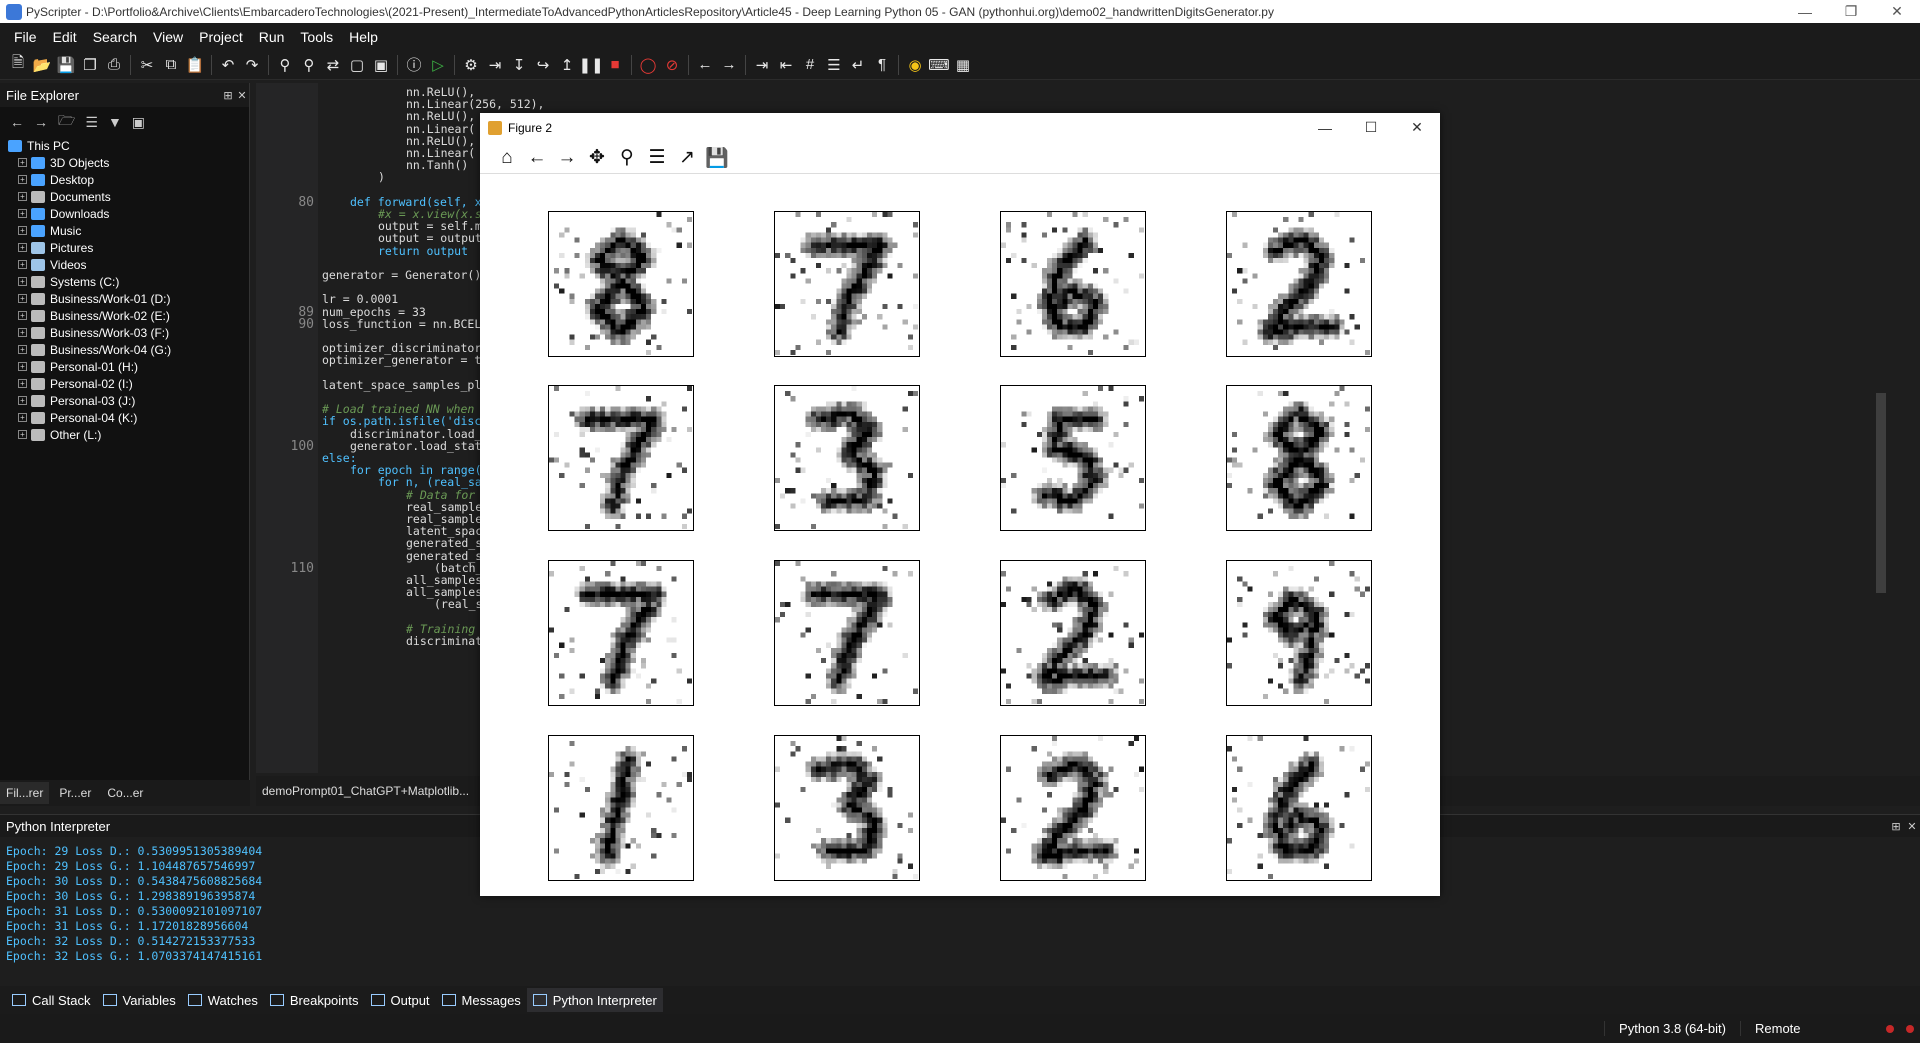 The height and width of the screenshot is (1043, 1920). Describe the element at coordinates (705, 65) in the screenshot. I see `nav-back-icon: ←` at that location.